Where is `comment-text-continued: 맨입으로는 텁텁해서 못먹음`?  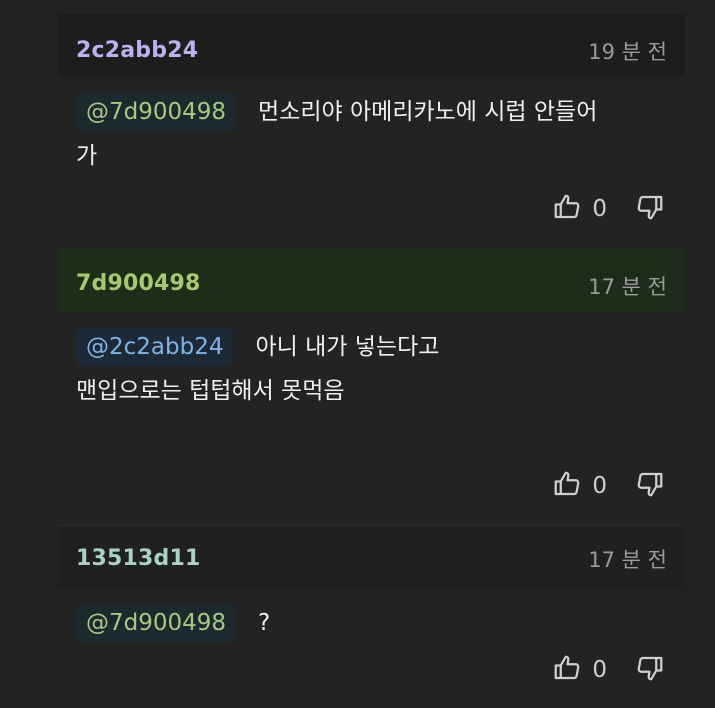 comment-text-continued: 맨입으로는 텁텁해서 못먹음 is located at coordinates (210, 391).